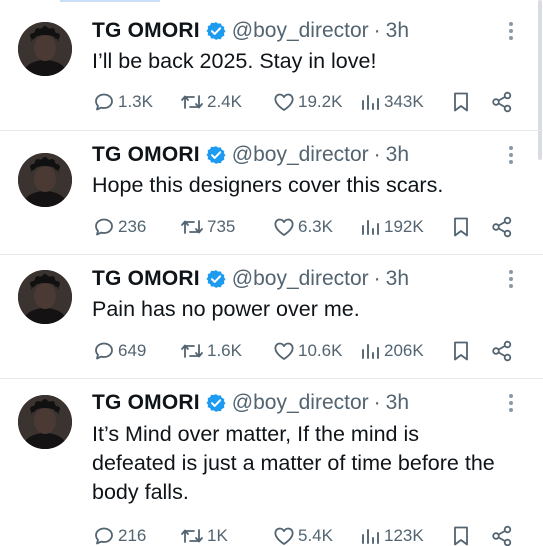 The height and width of the screenshot is (546, 543). What do you see at coordinates (132, 535) in the screenshot?
I see `reply-count: 216` at bounding box center [132, 535].